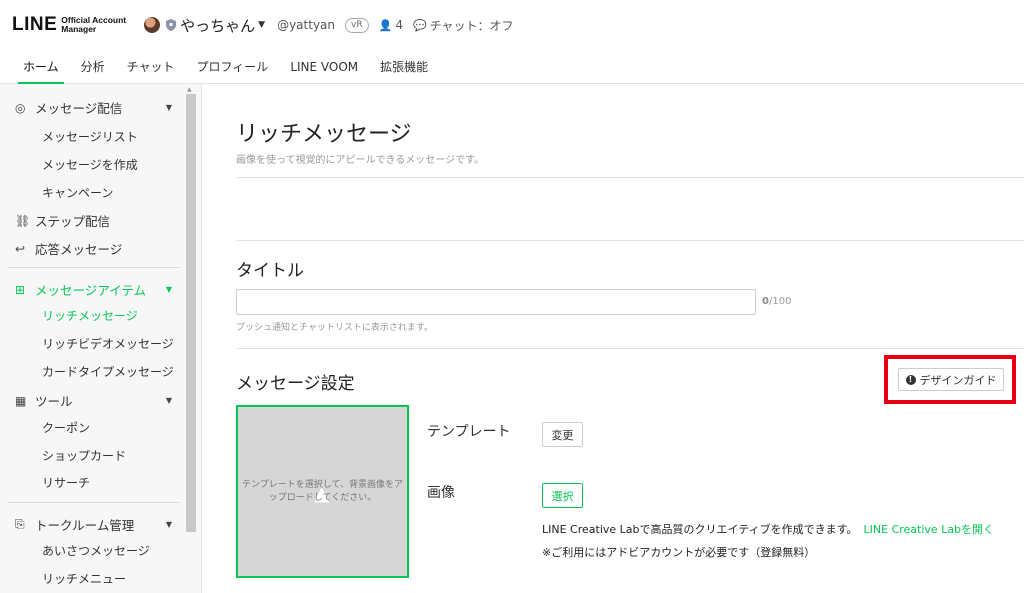 The height and width of the screenshot is (593, 1024). I want to click on message-settings-heading: メッセージ設定, so click(295, 384).